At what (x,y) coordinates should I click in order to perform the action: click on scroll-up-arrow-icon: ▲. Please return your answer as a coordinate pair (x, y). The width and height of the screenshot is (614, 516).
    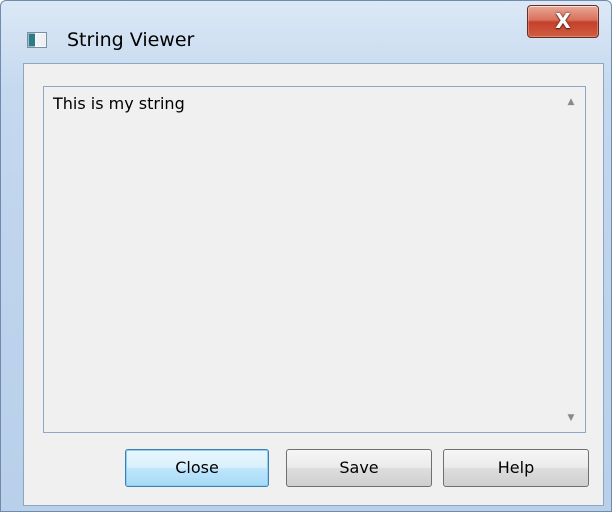
    Looking at the image, I should click on (571, 101).